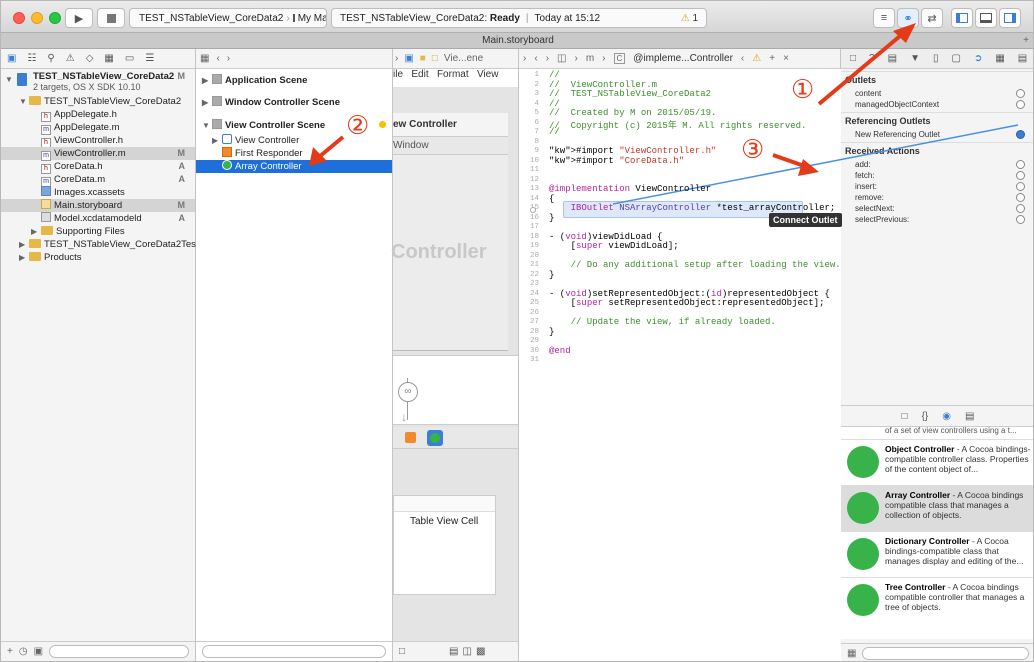  What do you see at coordinates (955, 58) in the screenshot?
I see `bindings-icon: ▢` at bounding box center [955, 58].